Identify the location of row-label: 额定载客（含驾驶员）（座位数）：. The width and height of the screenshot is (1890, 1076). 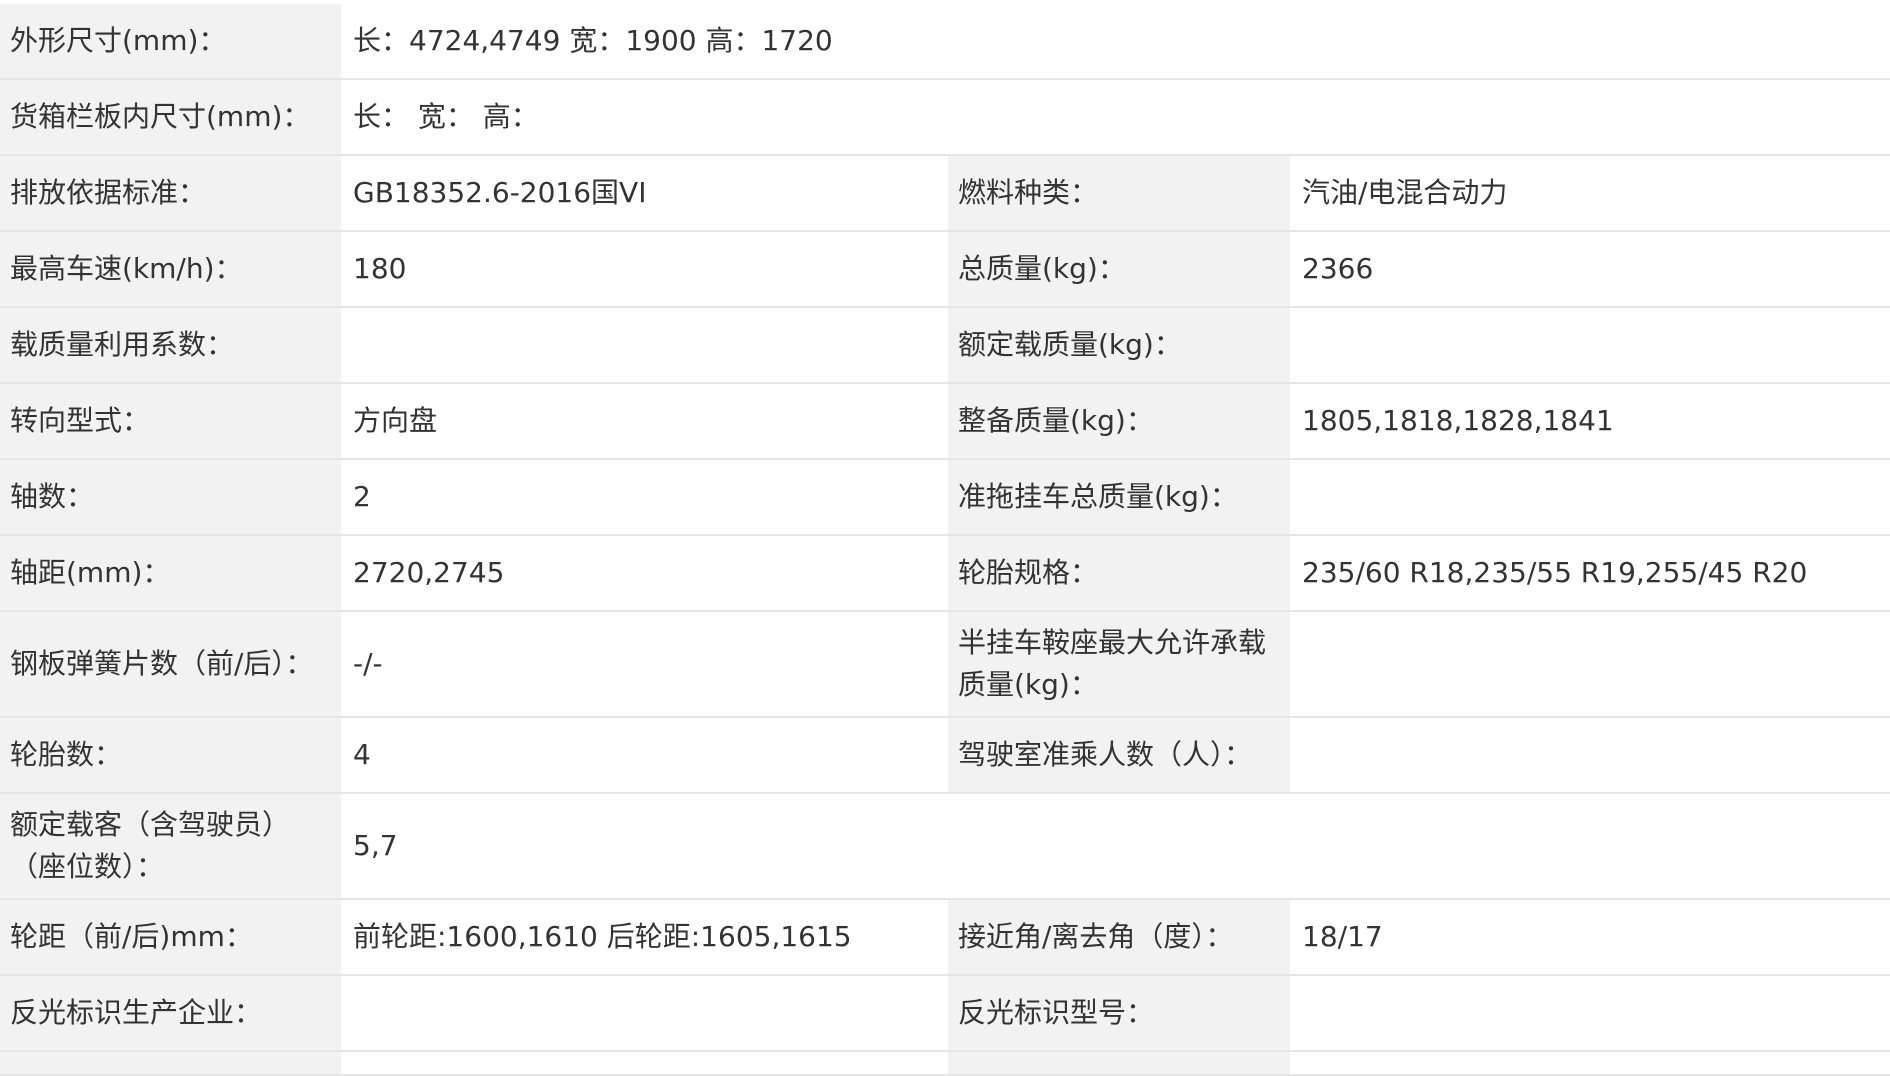
(171, 846).